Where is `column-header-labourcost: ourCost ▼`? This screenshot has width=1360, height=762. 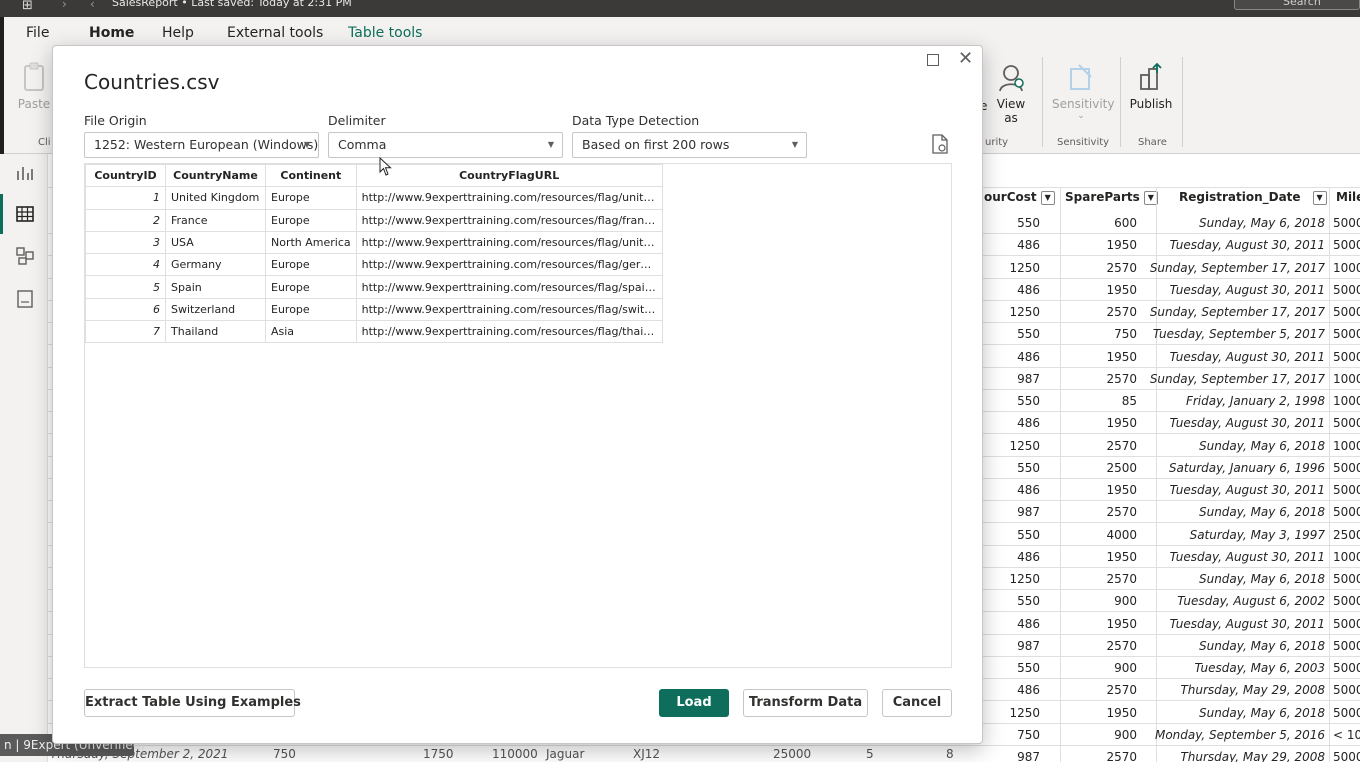
column-header-labourcost: ourCost ▼ is located at coordinates (1019, 201).